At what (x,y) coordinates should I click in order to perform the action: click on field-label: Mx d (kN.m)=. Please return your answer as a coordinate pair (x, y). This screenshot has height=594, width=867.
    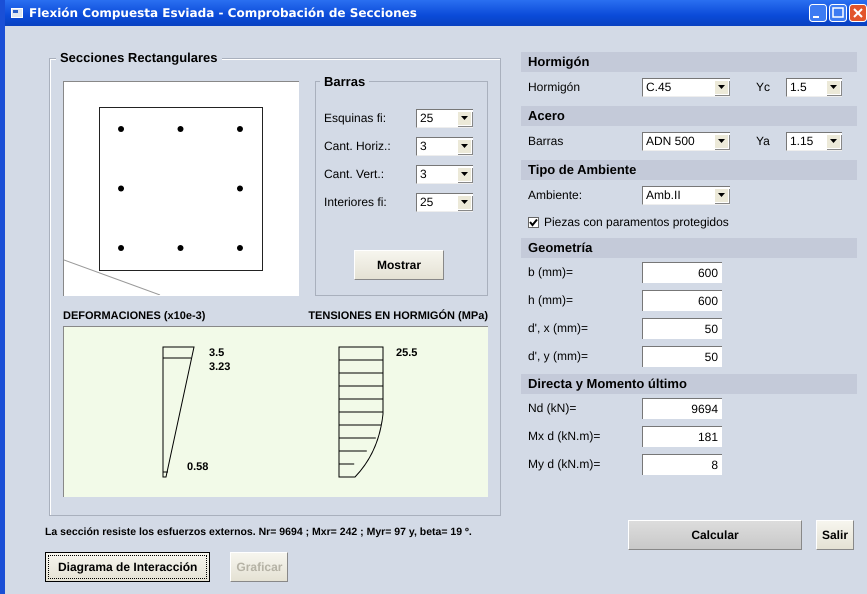
    Looking at the image, I should click on (565, 436).